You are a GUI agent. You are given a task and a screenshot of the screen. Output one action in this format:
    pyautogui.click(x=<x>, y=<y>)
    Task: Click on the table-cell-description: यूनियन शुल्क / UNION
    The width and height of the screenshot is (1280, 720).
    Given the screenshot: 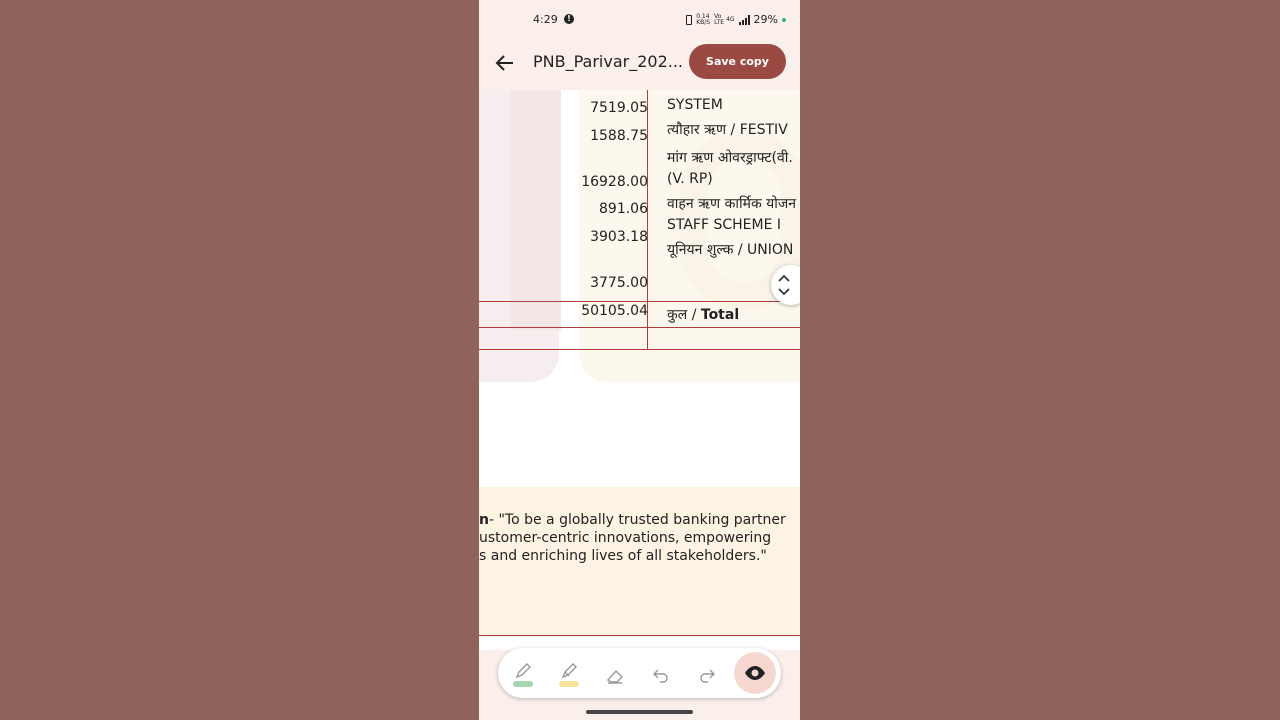 What is the action you would take?
    pyautogui.click(x=730, y=250)
    